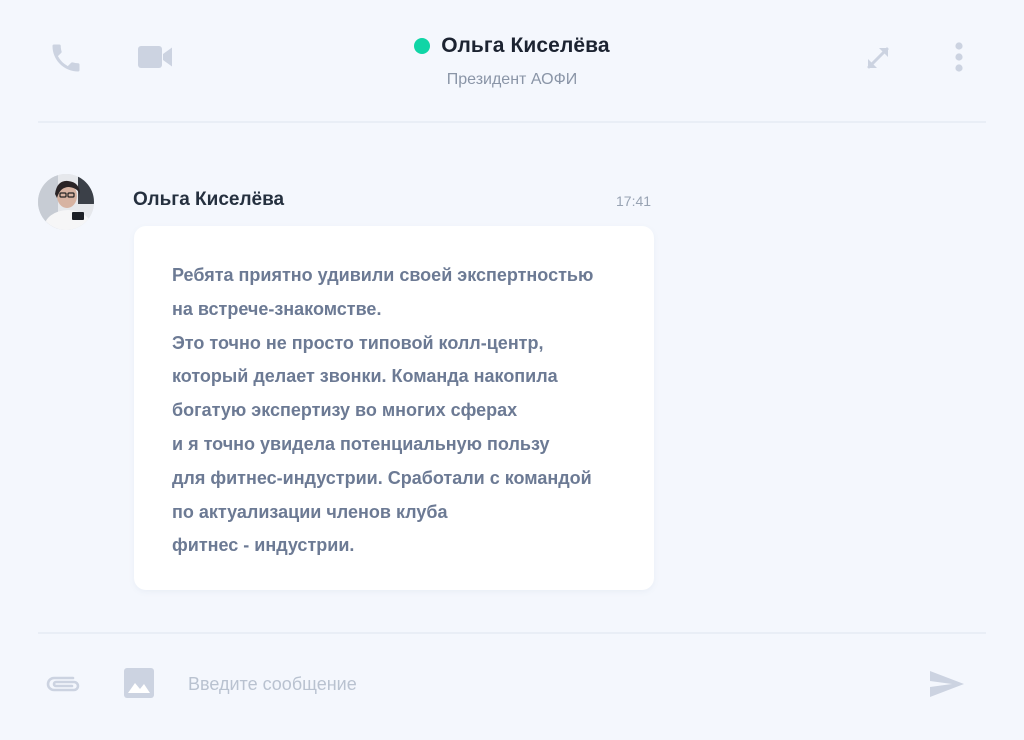  Describe the element at coordinates (63, 684) in the screenshot. I see `paperclip-icon` at that location.